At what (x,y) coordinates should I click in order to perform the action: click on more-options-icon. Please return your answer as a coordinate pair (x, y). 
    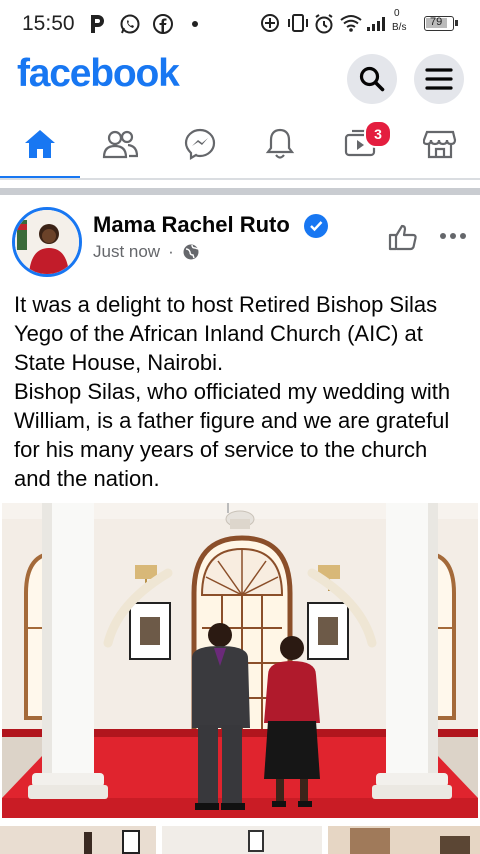
    Looking at the image, I should click on (453, 236).